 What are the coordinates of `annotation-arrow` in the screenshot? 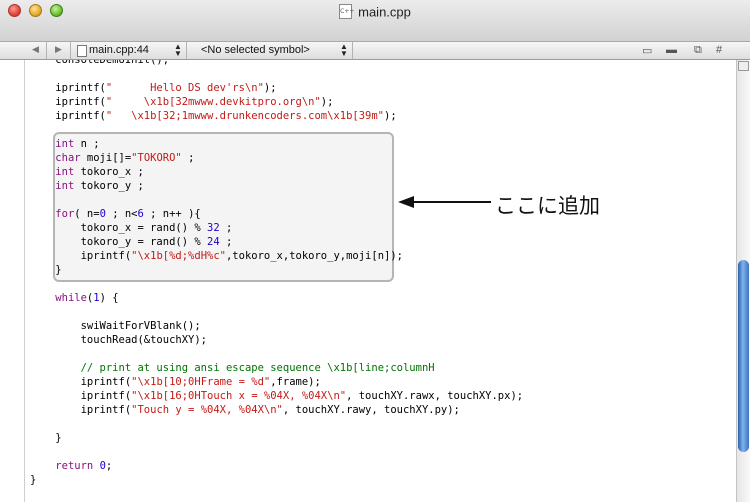 It's located at (448, 202).